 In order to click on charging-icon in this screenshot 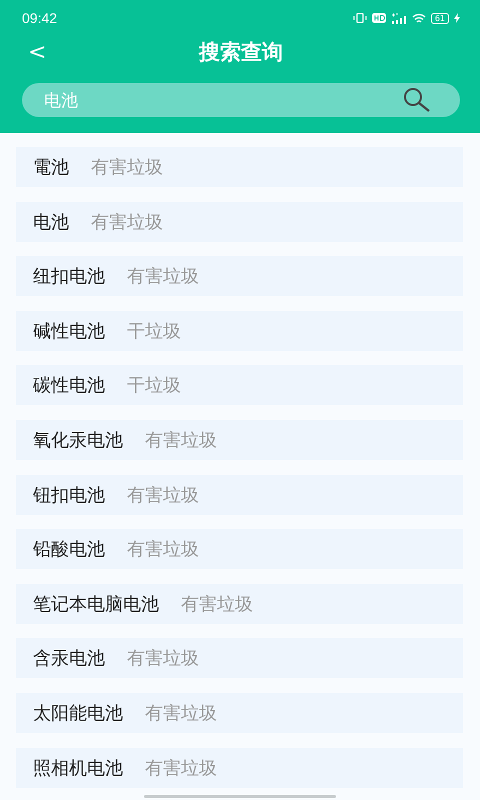, I will do `click(457, 18)`.